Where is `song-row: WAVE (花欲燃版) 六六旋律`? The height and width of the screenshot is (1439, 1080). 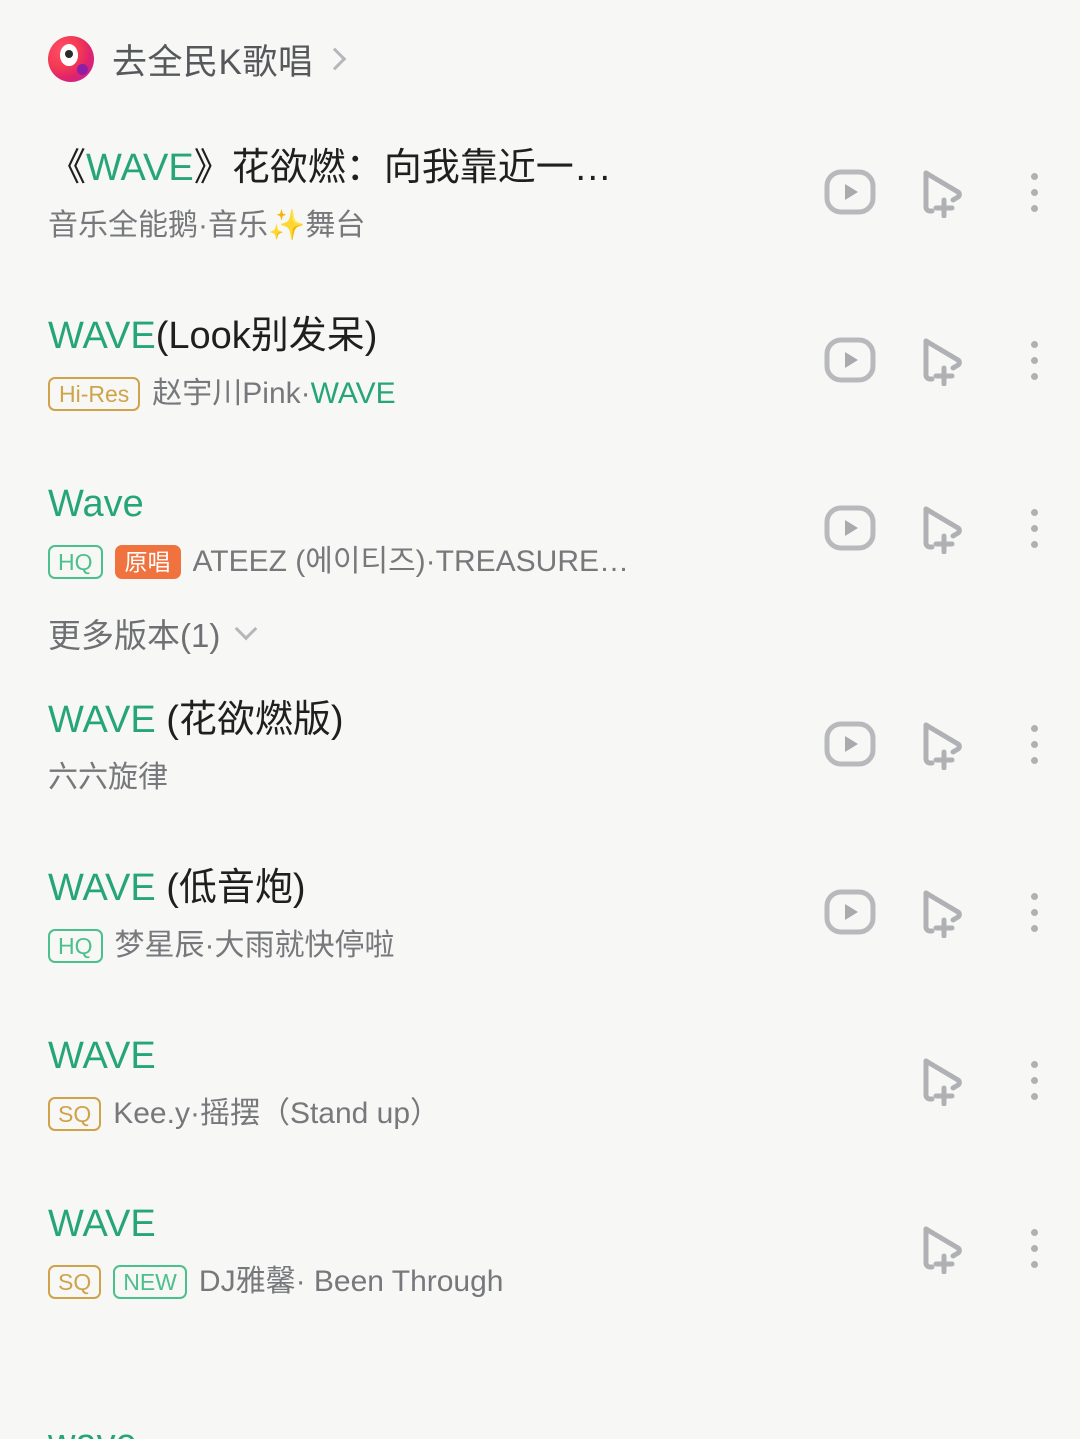
song-row: WAVE (花欲燃版) 六六旋律 is located at coordinates (540, 754).